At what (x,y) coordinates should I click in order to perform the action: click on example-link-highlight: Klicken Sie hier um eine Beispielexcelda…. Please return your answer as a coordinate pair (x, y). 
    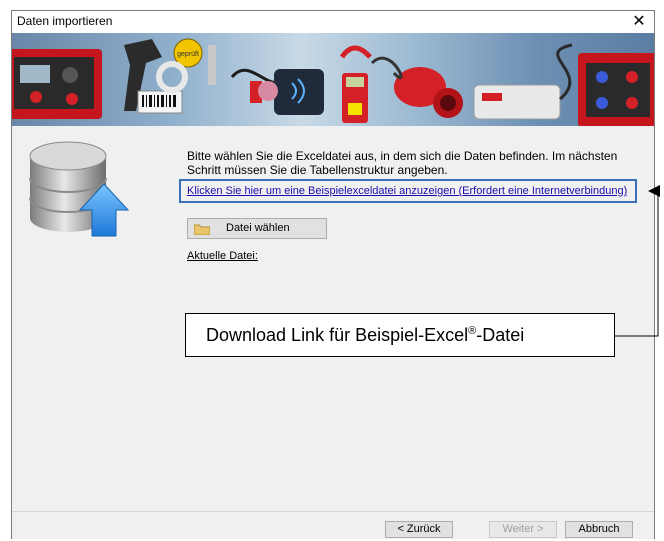
    Looking at the image, I should click on (408, 191).